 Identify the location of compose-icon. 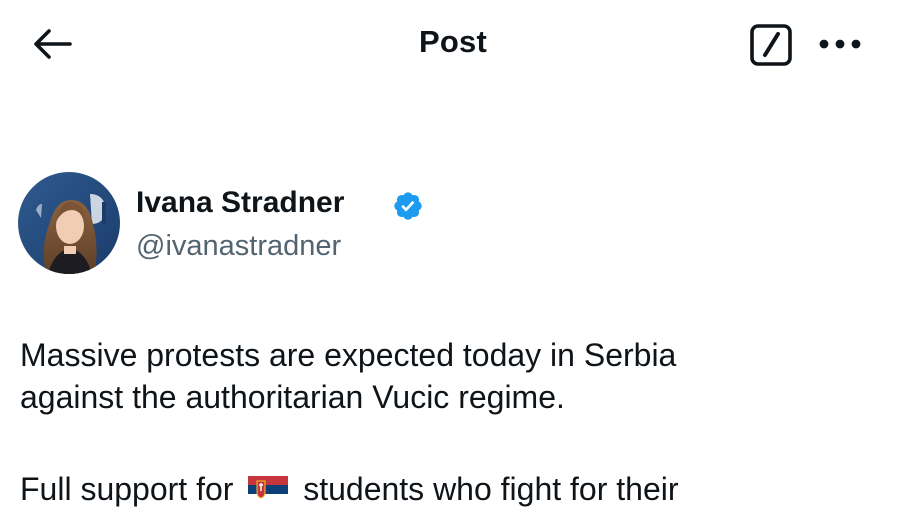
(771, 45).